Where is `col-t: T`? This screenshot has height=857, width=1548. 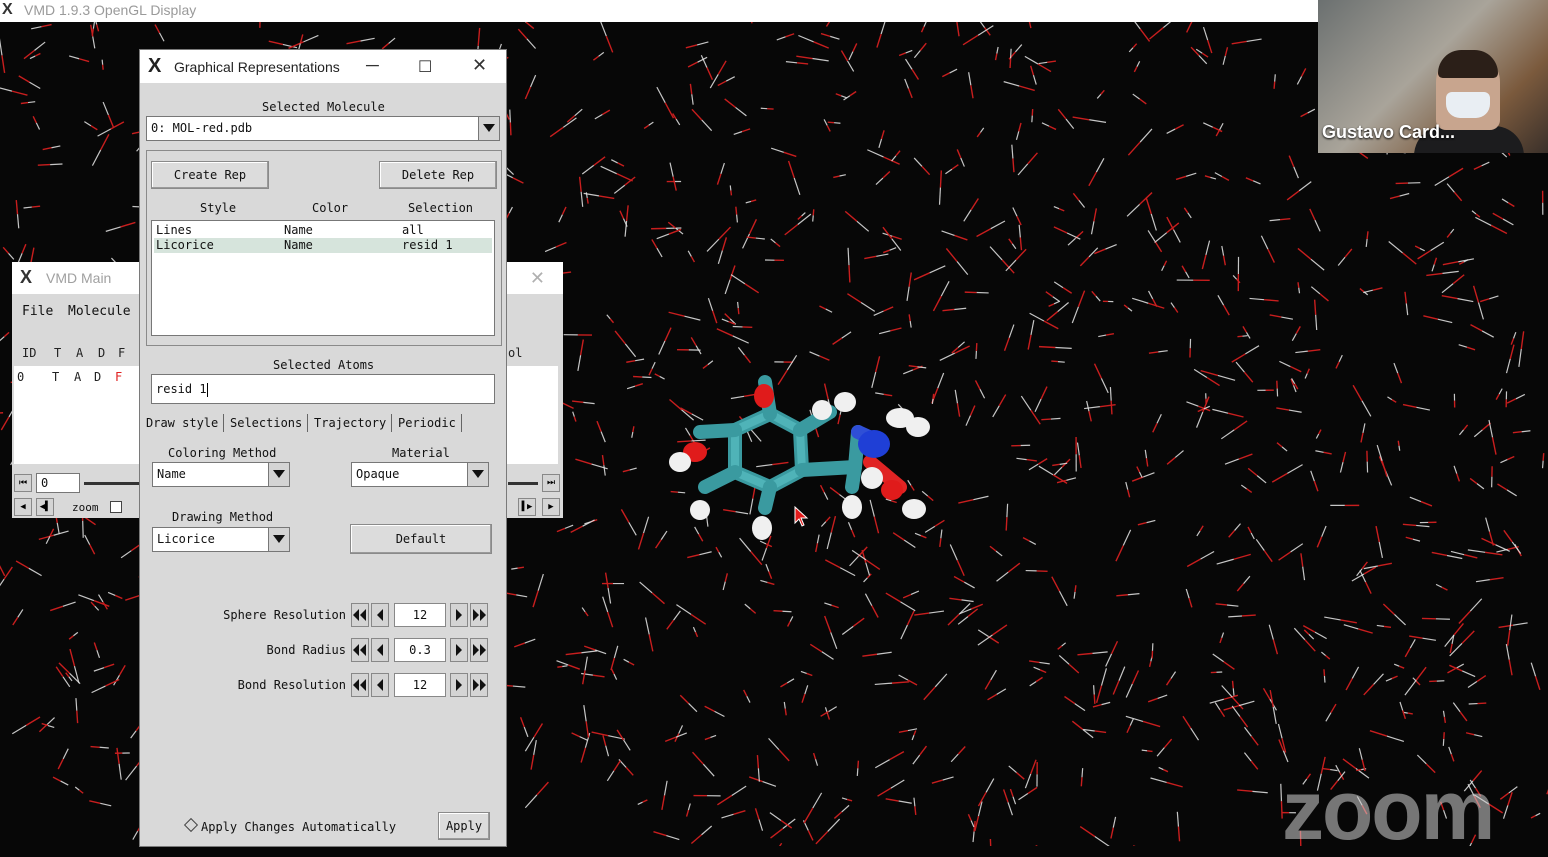 col-t: T is located at coordinates (57, 353).